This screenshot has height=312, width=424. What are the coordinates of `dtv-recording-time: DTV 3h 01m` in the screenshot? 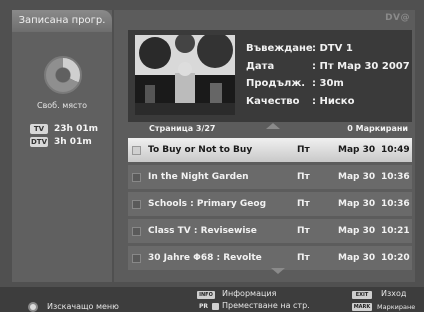 It's located at (61, 142).